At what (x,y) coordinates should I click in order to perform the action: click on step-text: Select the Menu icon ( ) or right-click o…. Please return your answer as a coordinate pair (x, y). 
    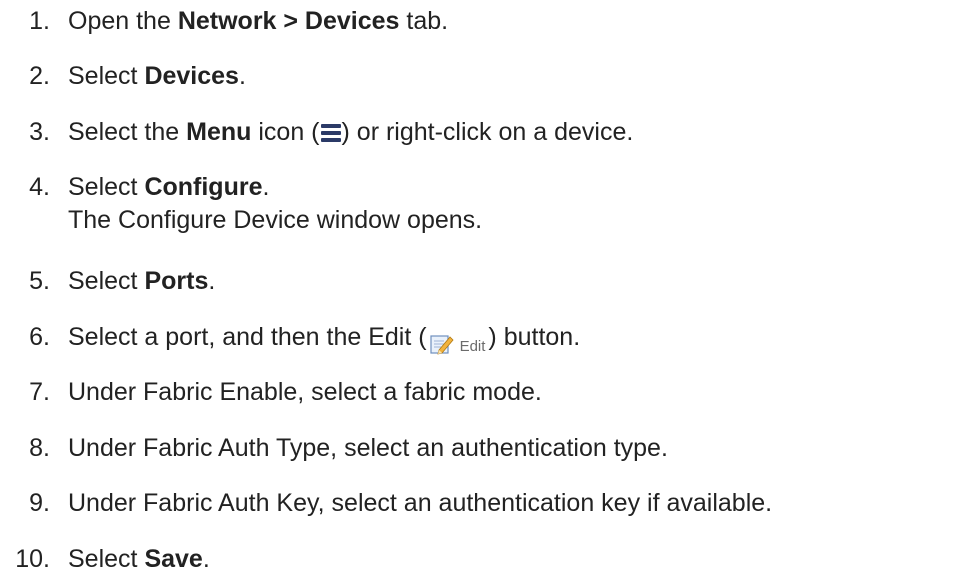
    Looking at the image, I should click on (350, 132).